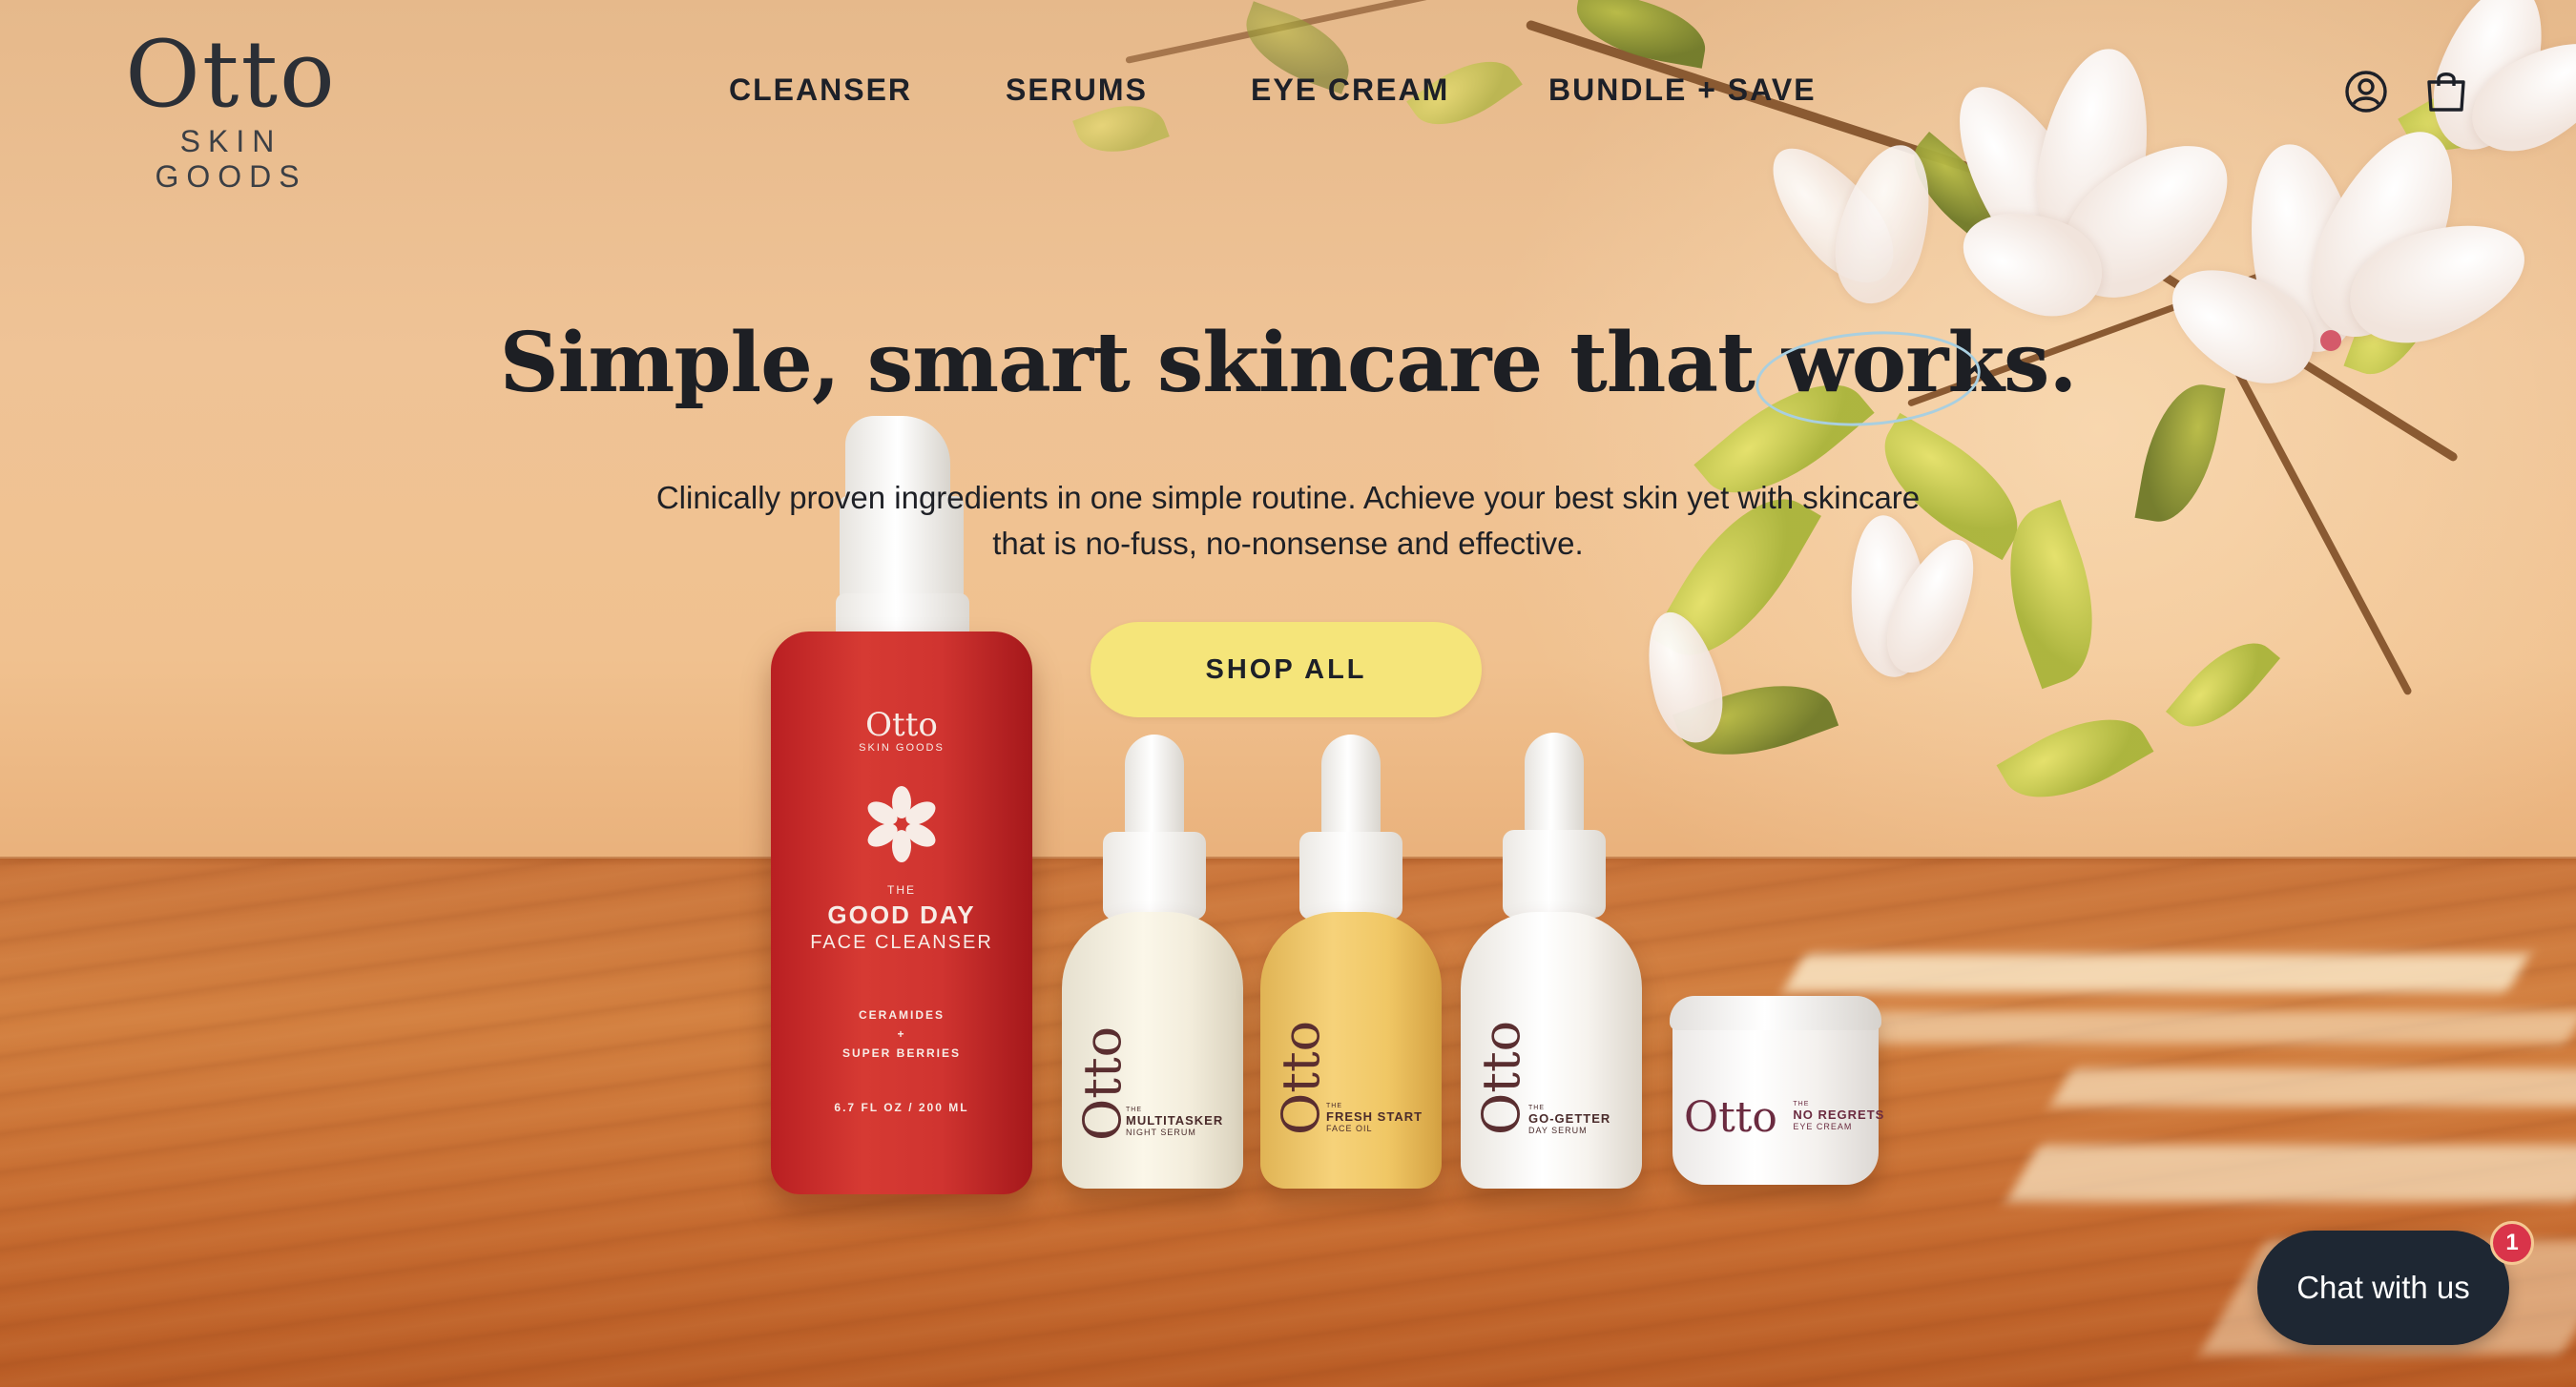 Image resolution: width=2576 pixels, height=1387 pixels. Describe the element at coordinates (2383, 1288) in the screenshot. I see `chat-with-us-button: Chat with us` at that location.